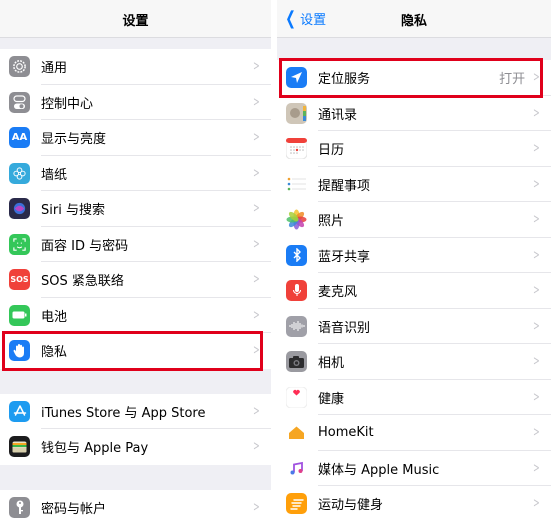 This screenshot has height=521, width=551. Describe the element at coordinates (379, 470) in the screenshot. I see `list-item-label: 媒体与 Apple Music` at that location.